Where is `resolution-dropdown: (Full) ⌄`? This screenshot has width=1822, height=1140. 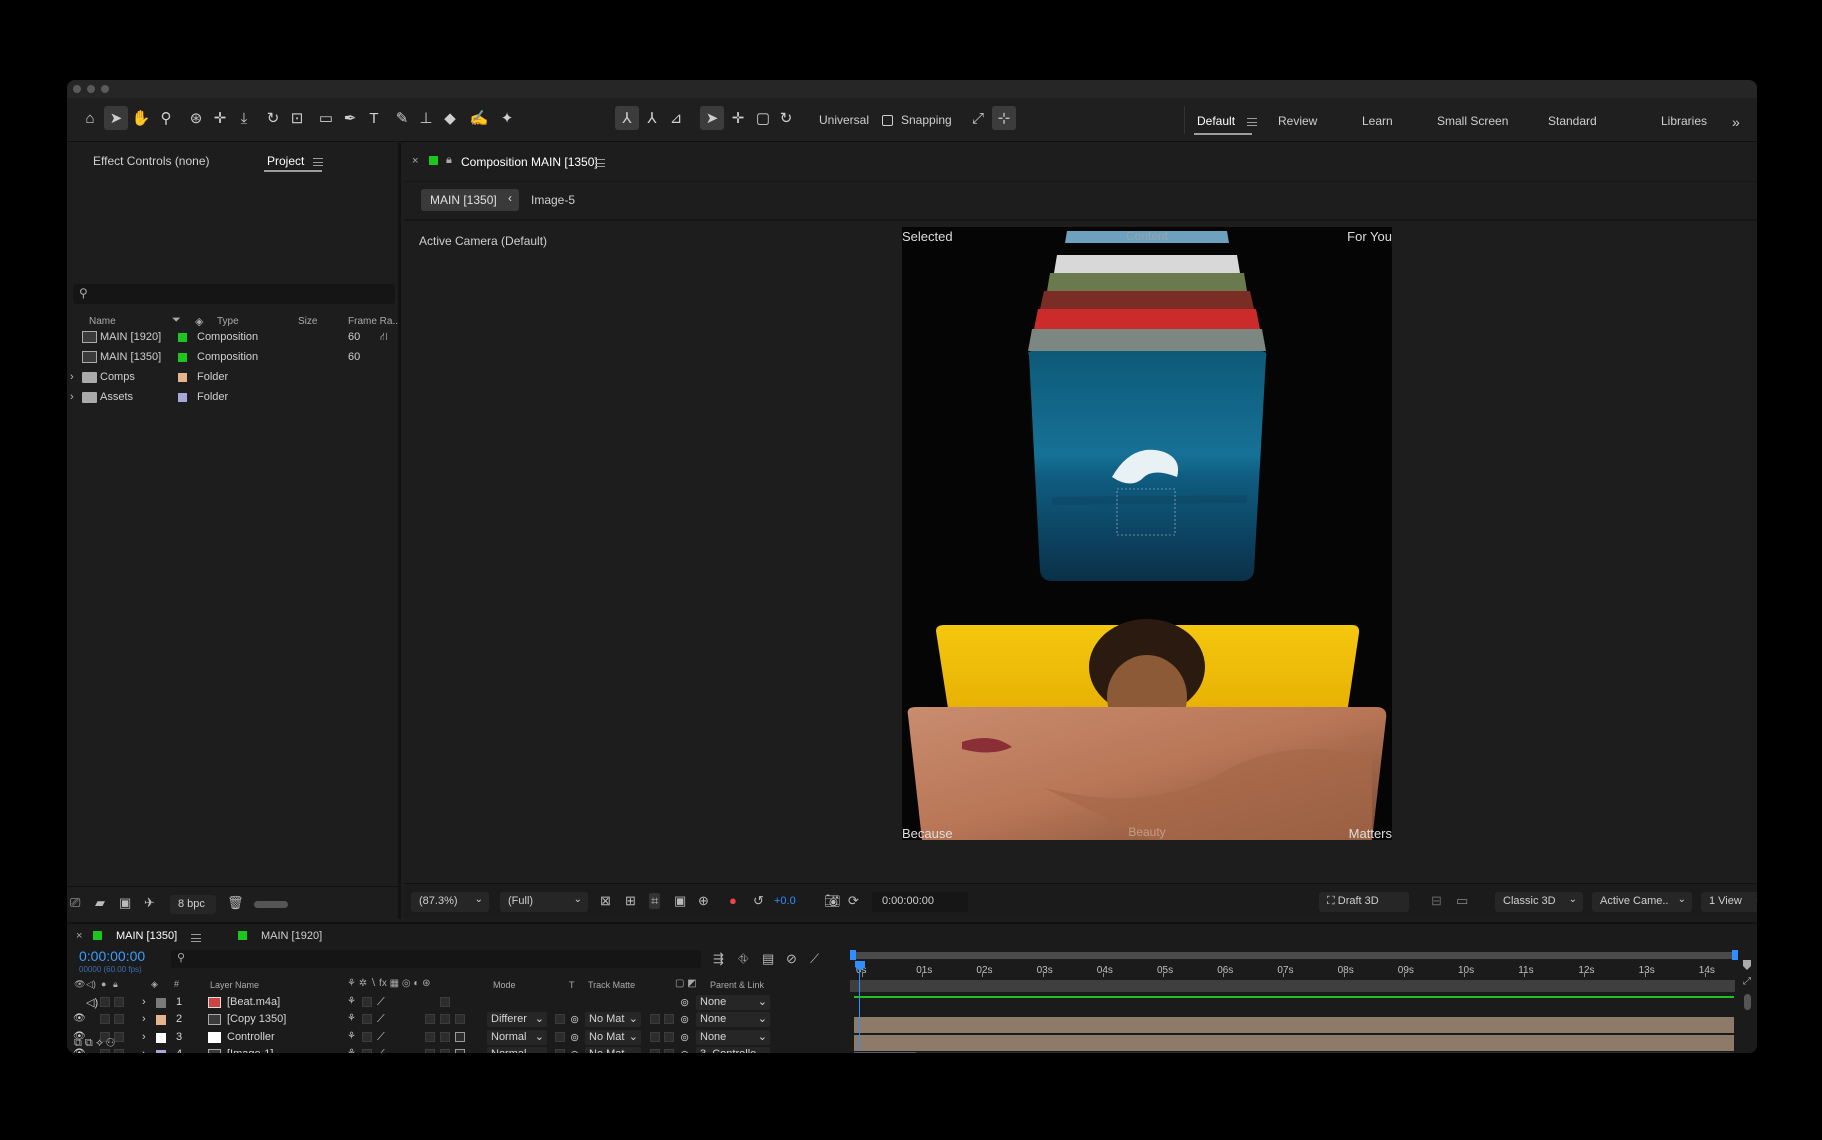 resolution-dropdown: (Full) ⌄ is located at coordinates (544, 902).